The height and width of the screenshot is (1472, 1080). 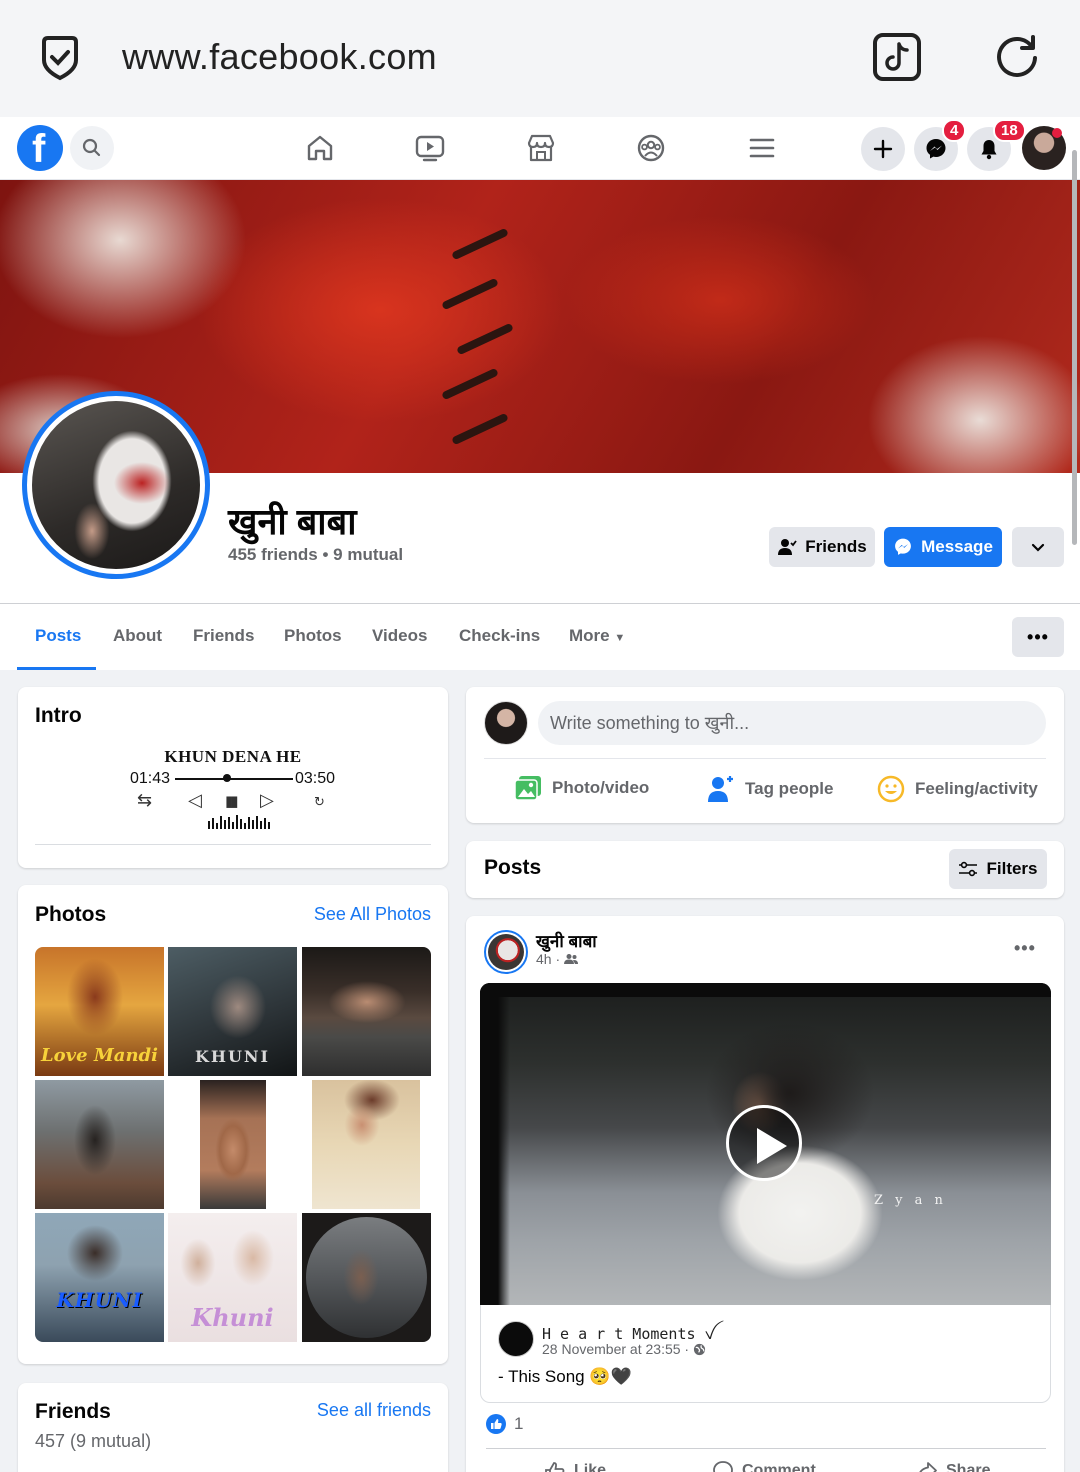 I want to click on tab-friends: Friends, so click(x=223, y=636).